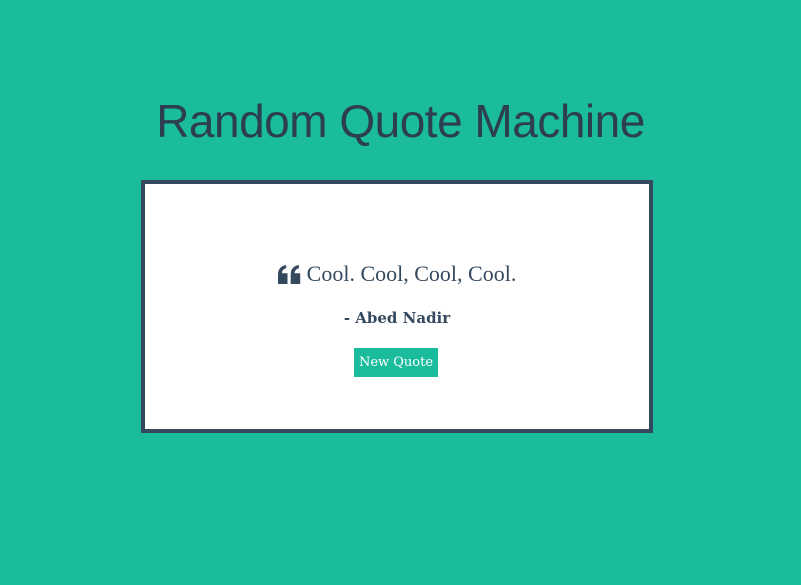 This screenshot has width=801, height=585. Describe the element at coordinates (400, 121) in the screenshot. I see `page-title: Random Quote Machine` at that location.